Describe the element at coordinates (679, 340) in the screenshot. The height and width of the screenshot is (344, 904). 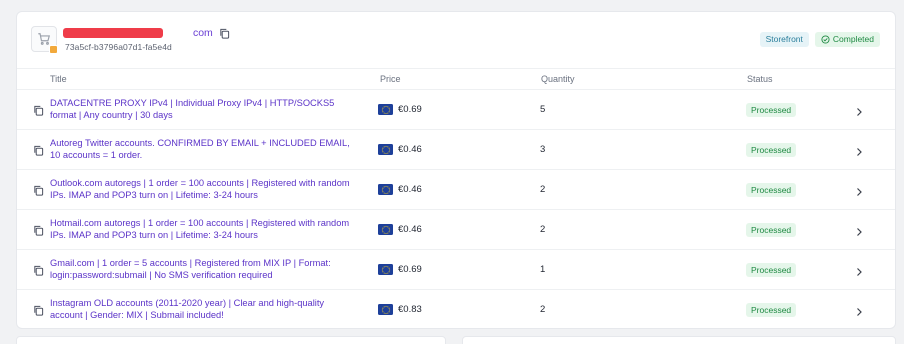
I see `next-card-right` at that location.